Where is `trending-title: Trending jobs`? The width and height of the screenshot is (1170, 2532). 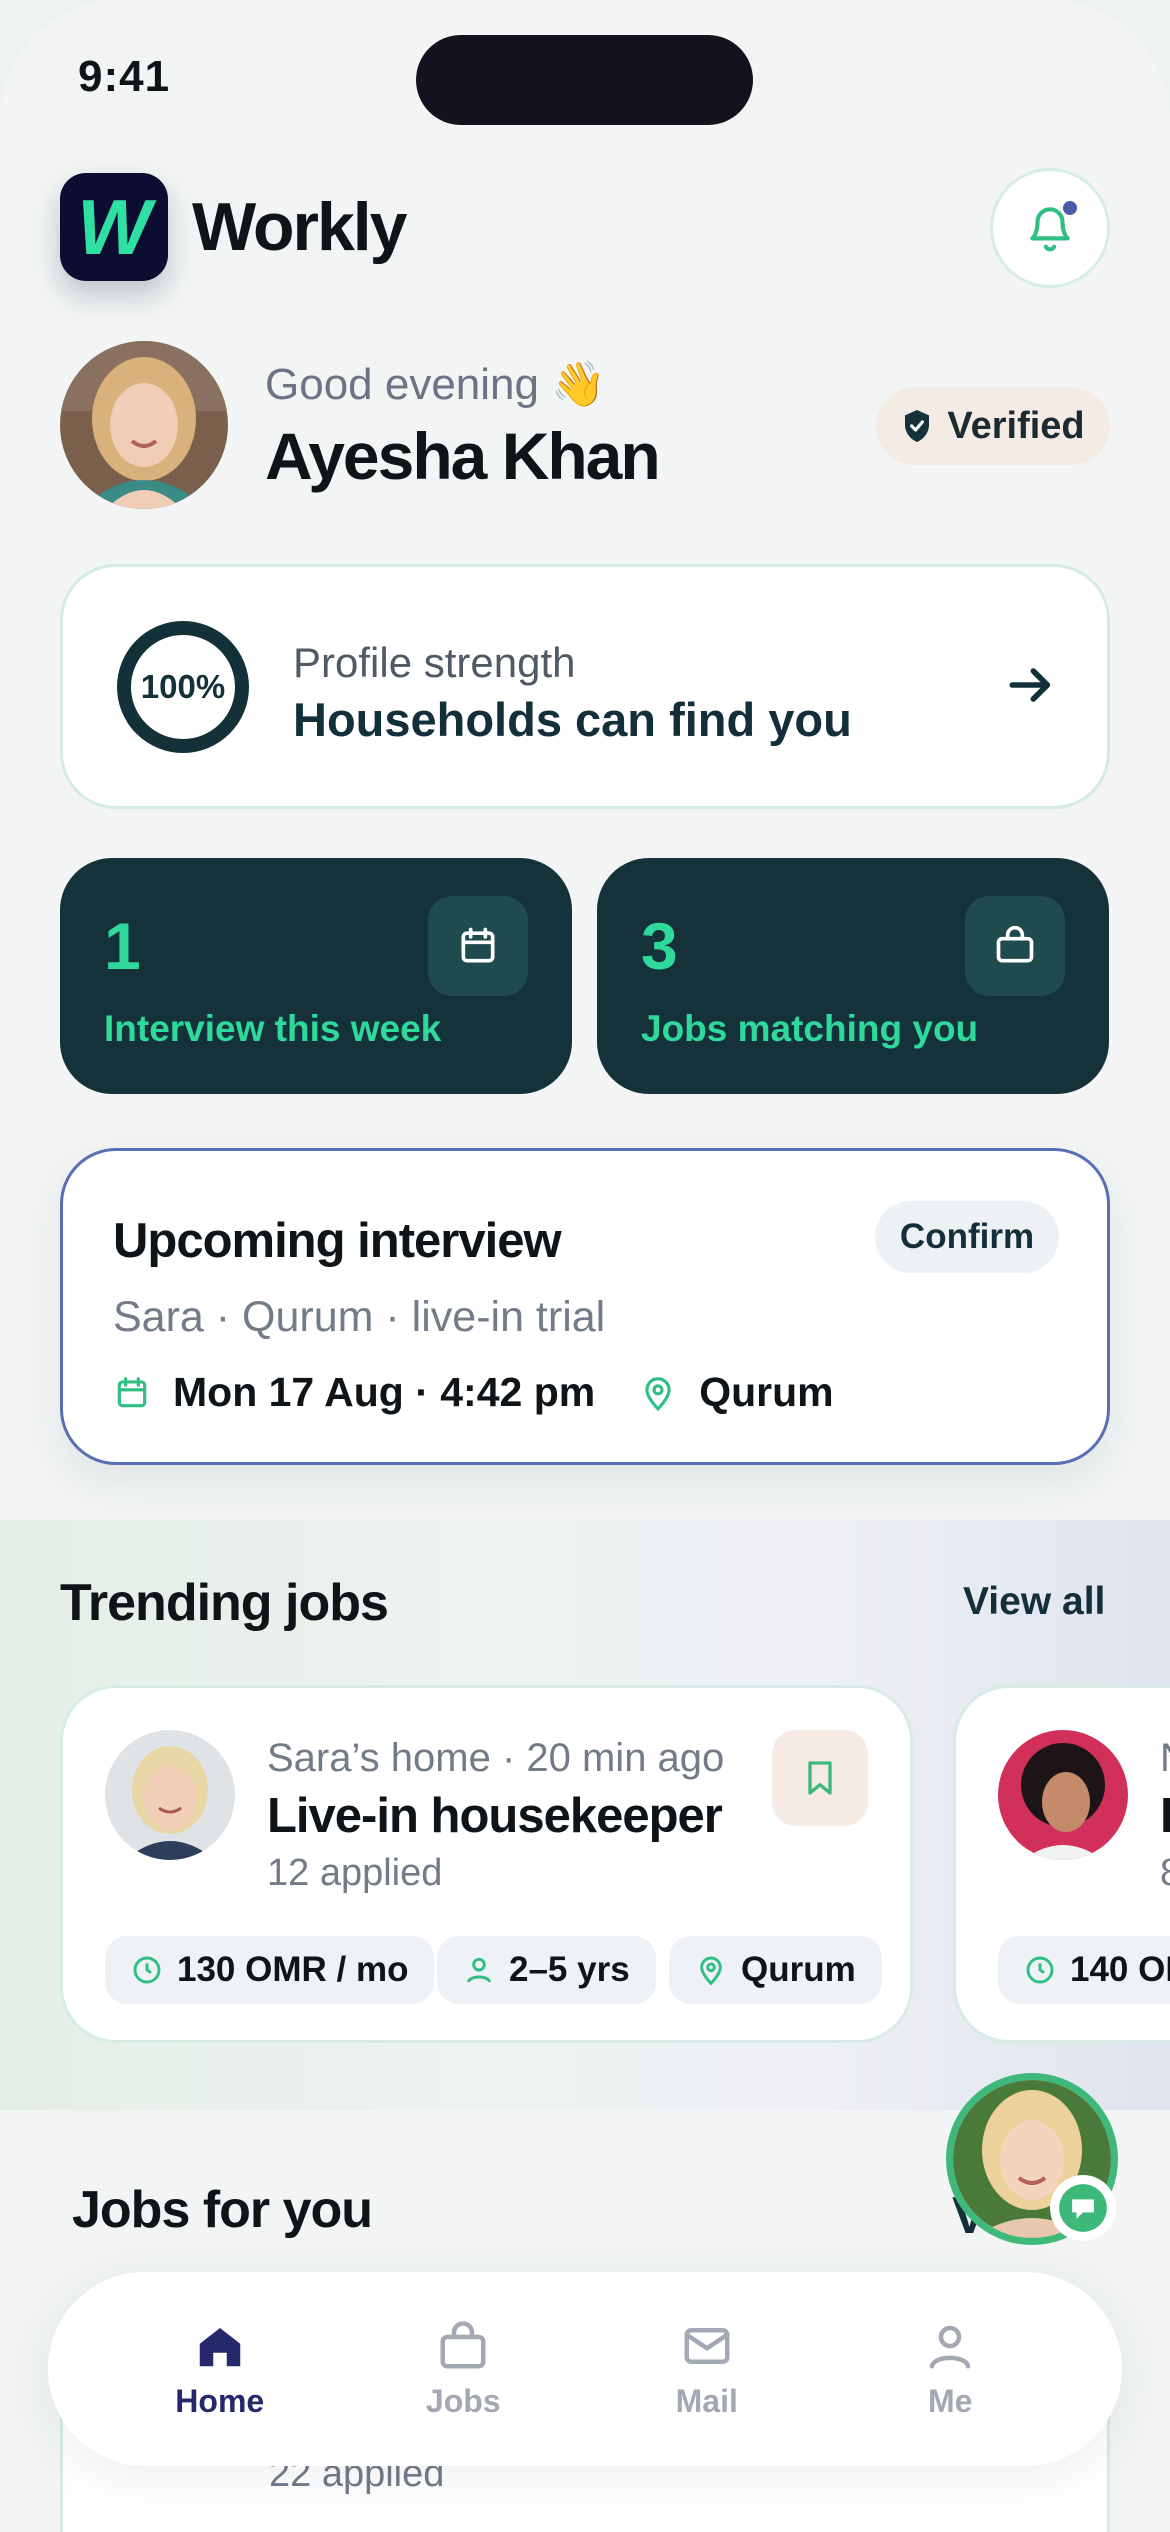
trending-title: Trending jobs is located at coordinates (224, 1603).